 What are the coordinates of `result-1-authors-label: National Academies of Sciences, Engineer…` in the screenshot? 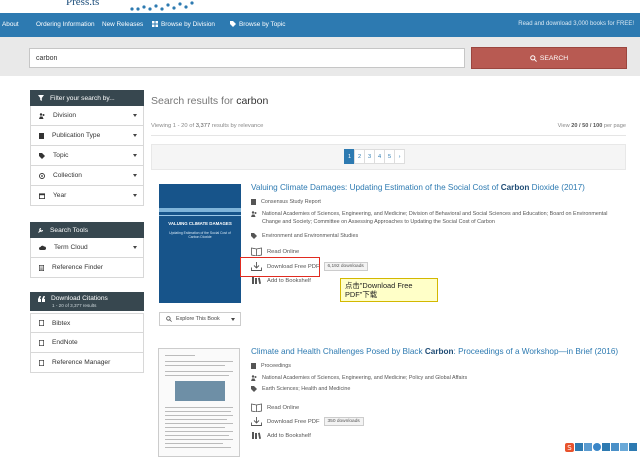 It's located at (441, 219).